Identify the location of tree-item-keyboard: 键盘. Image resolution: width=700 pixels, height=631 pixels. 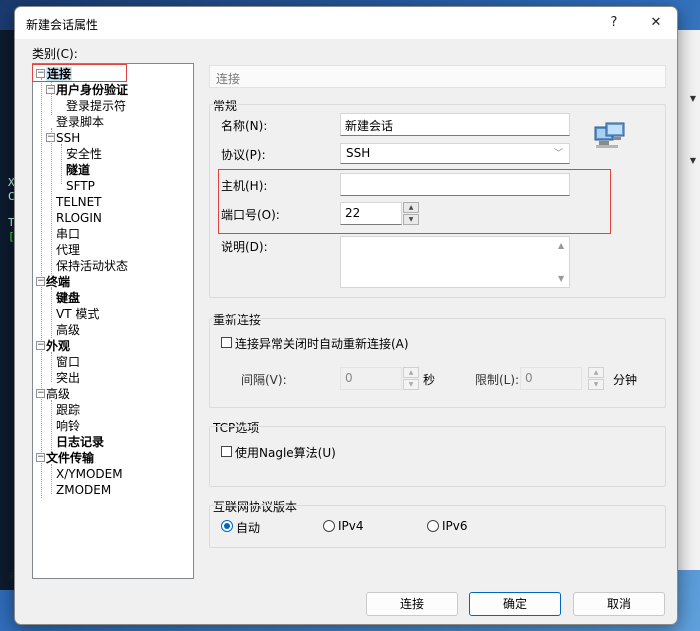
(68, 298).